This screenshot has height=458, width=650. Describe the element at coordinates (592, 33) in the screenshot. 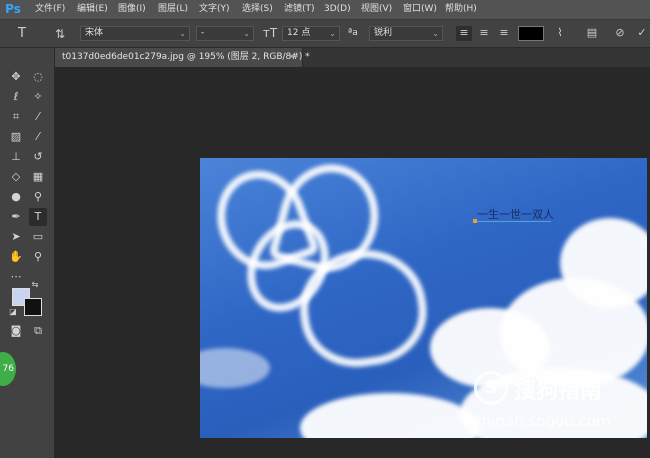

I see `character-panel-icon: ▤` at that location.